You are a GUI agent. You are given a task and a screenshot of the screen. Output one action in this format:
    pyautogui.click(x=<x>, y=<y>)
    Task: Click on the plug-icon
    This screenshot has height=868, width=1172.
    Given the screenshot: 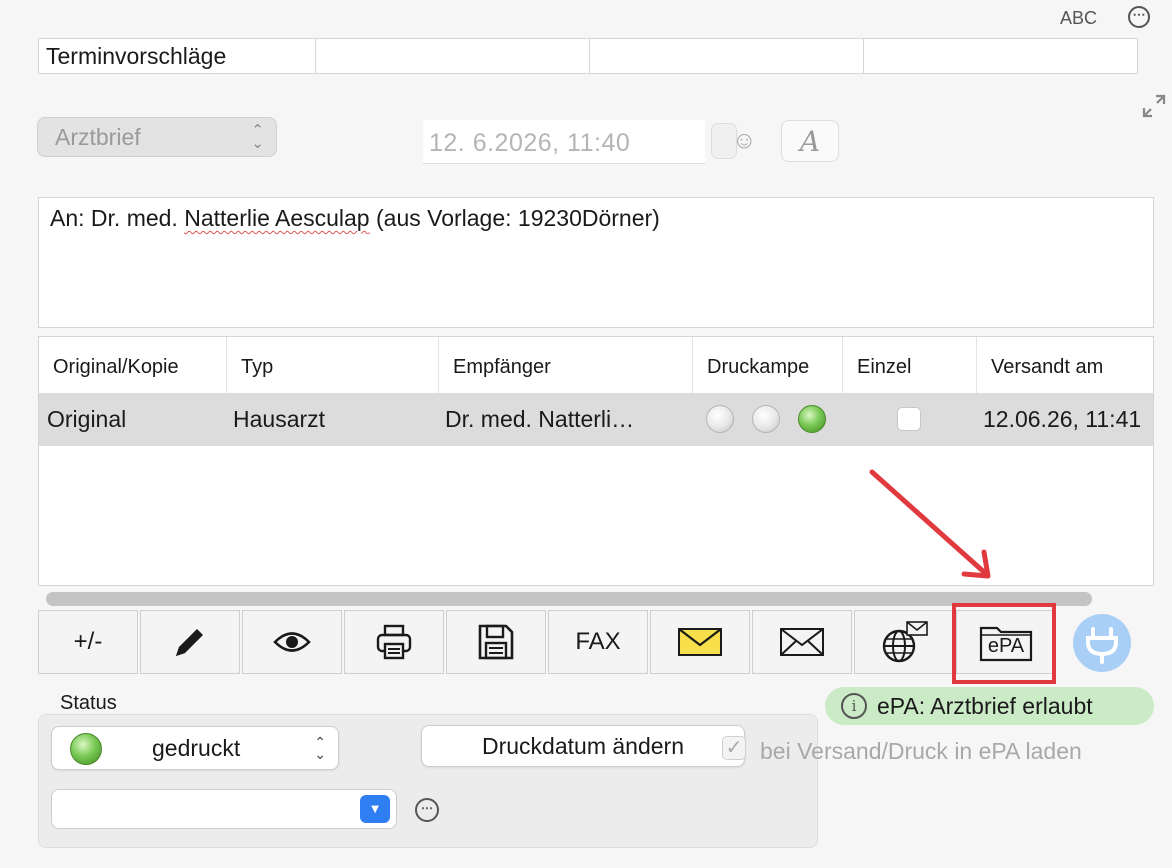 What is the action you would take?
    pyautogui.click(x=1102, y=645)
    